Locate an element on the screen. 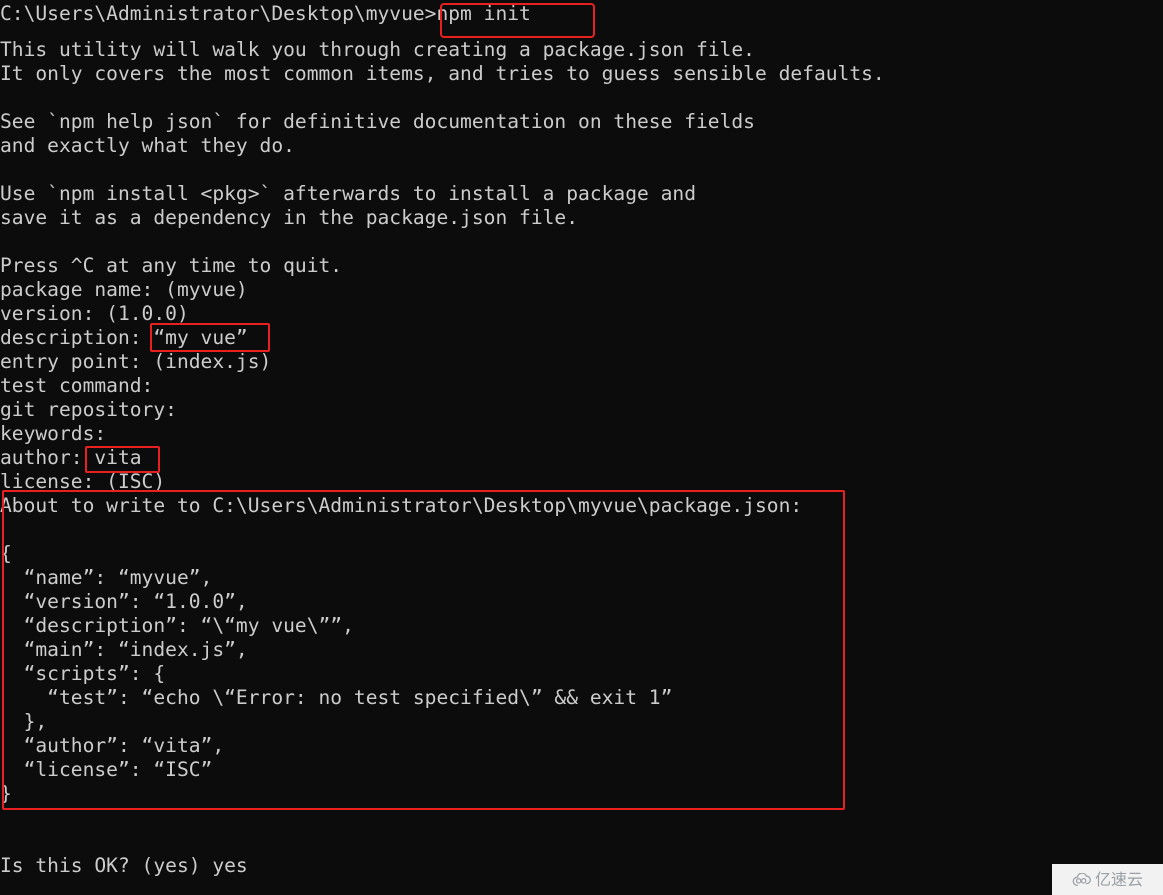 The image size is (1163, 895). terminal-line-confirm-prompt: Is this OK? (yes) yes is located at coordinates (124, 865).